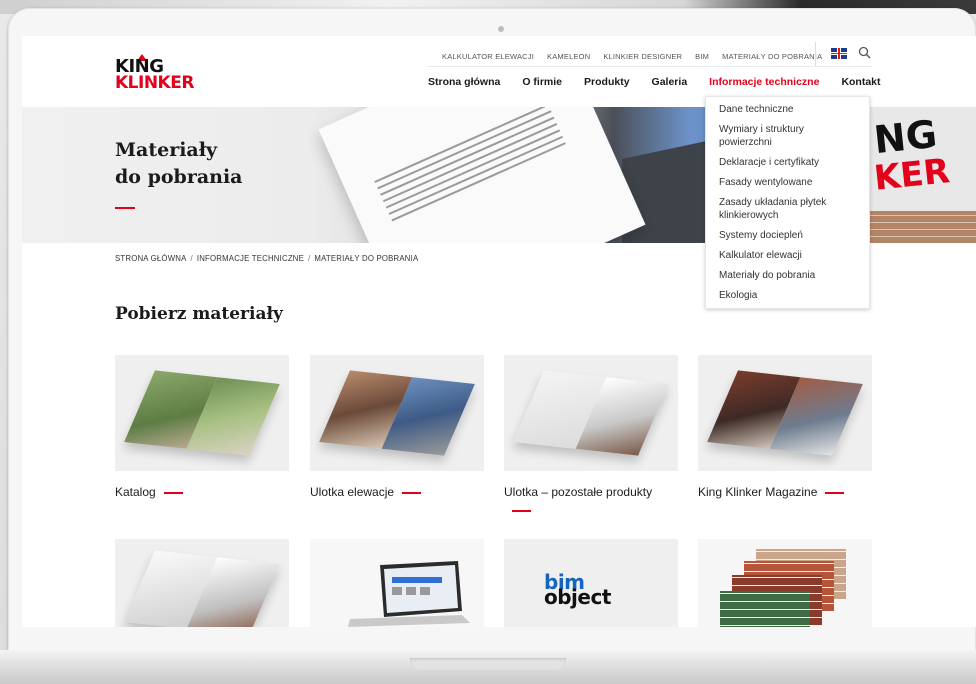 This screenshot has width=976, height=684. I want to click on dropdown-item-systemy: Systemy dociepleń, so click(787, 235).